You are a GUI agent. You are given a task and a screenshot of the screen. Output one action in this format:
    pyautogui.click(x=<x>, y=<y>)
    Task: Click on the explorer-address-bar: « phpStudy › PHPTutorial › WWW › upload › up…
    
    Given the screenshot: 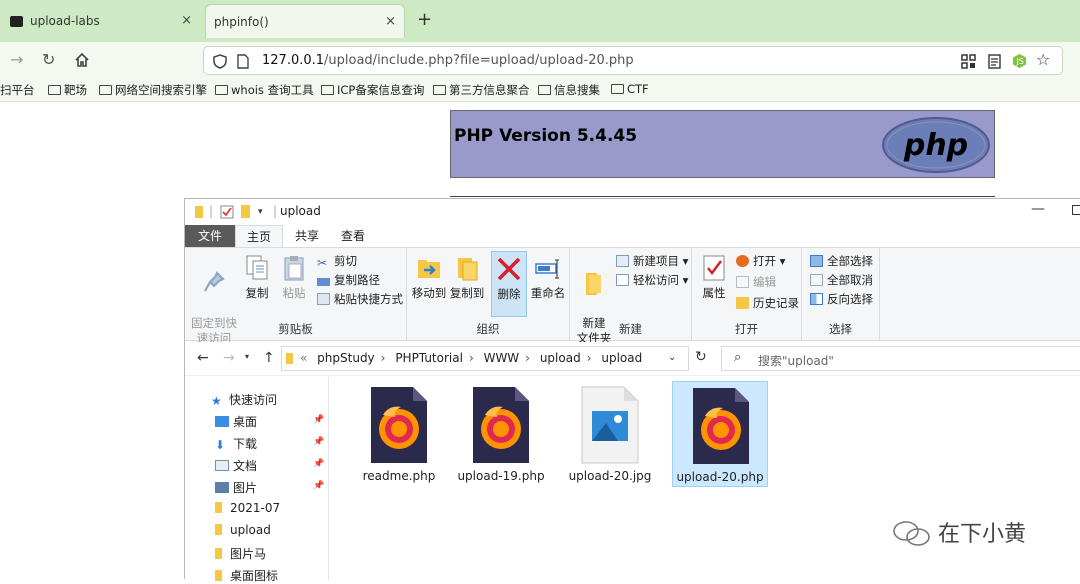 What is the action you would take?
    pyautogui.click(x=485, y=358)
    